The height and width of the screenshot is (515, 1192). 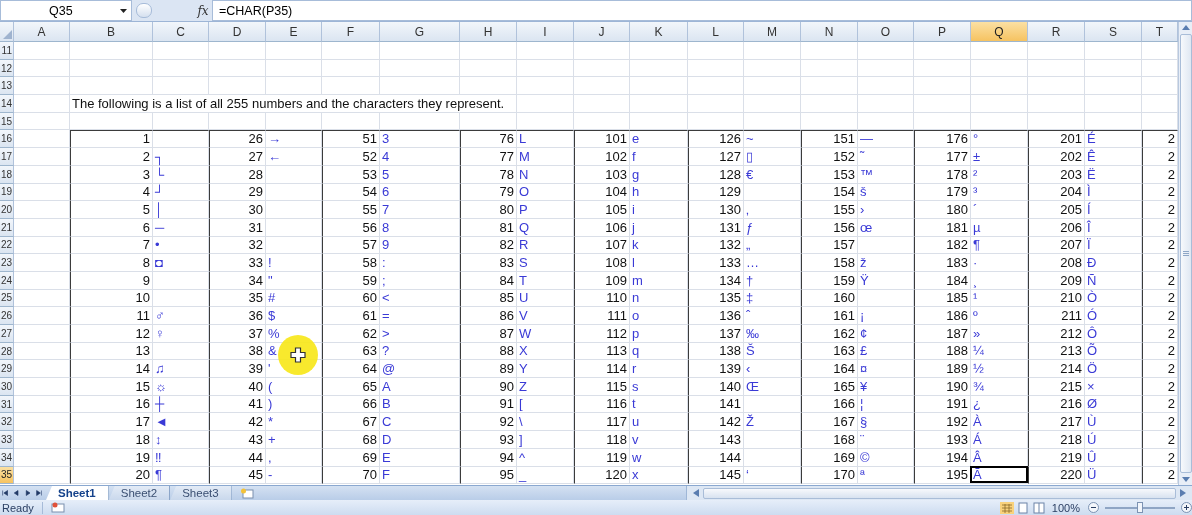 I want to click on zoom-out-icon, so click(x=1093, y=507).